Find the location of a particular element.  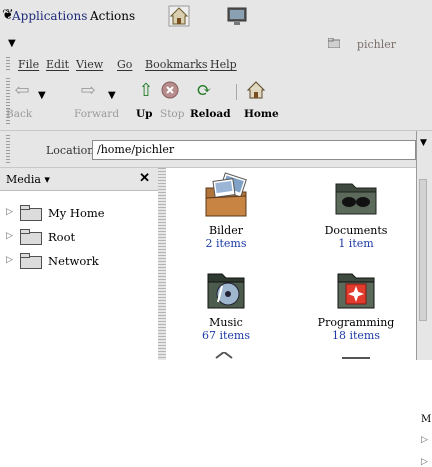

applications-menu: Applications is located at coordinates (49, 16).